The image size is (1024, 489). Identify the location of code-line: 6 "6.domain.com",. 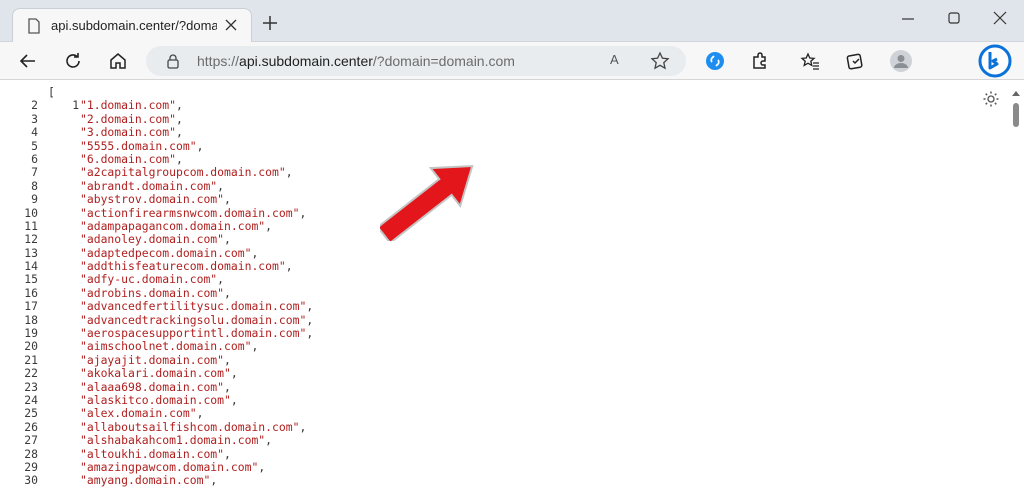
(91, 158).